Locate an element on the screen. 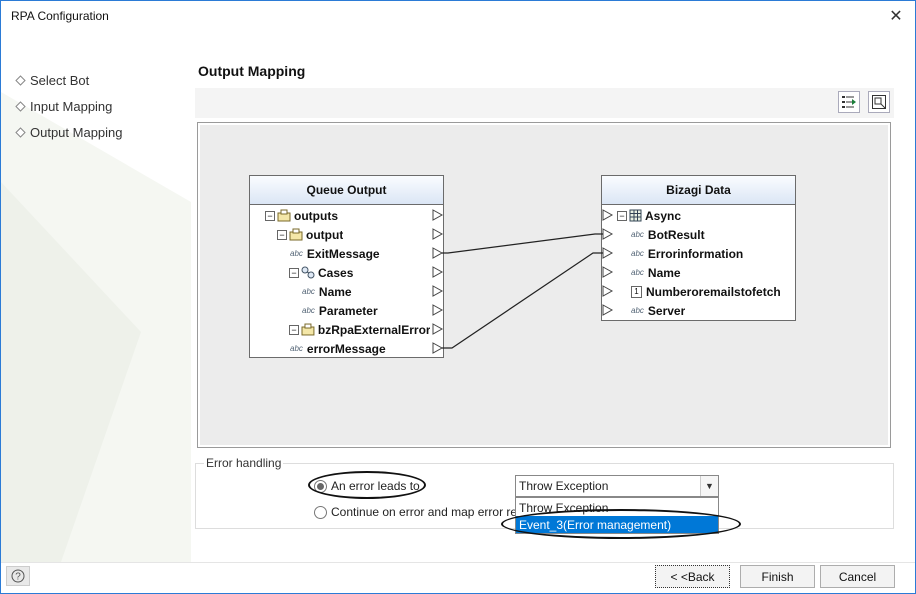 The height and width of the screenshot is (594, 916). tree-row-cases: − Cases is located at coordinates (359, 272).